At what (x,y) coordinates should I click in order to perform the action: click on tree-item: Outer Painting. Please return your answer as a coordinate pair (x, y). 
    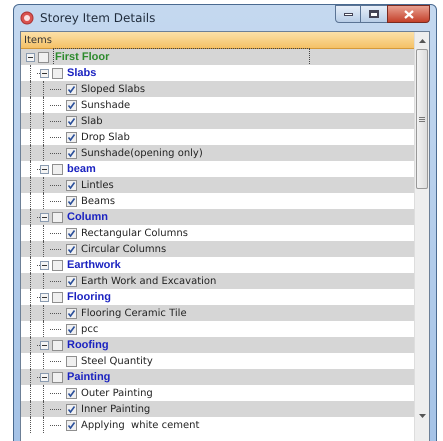
    Looking at the image, I should click on (117, 393).